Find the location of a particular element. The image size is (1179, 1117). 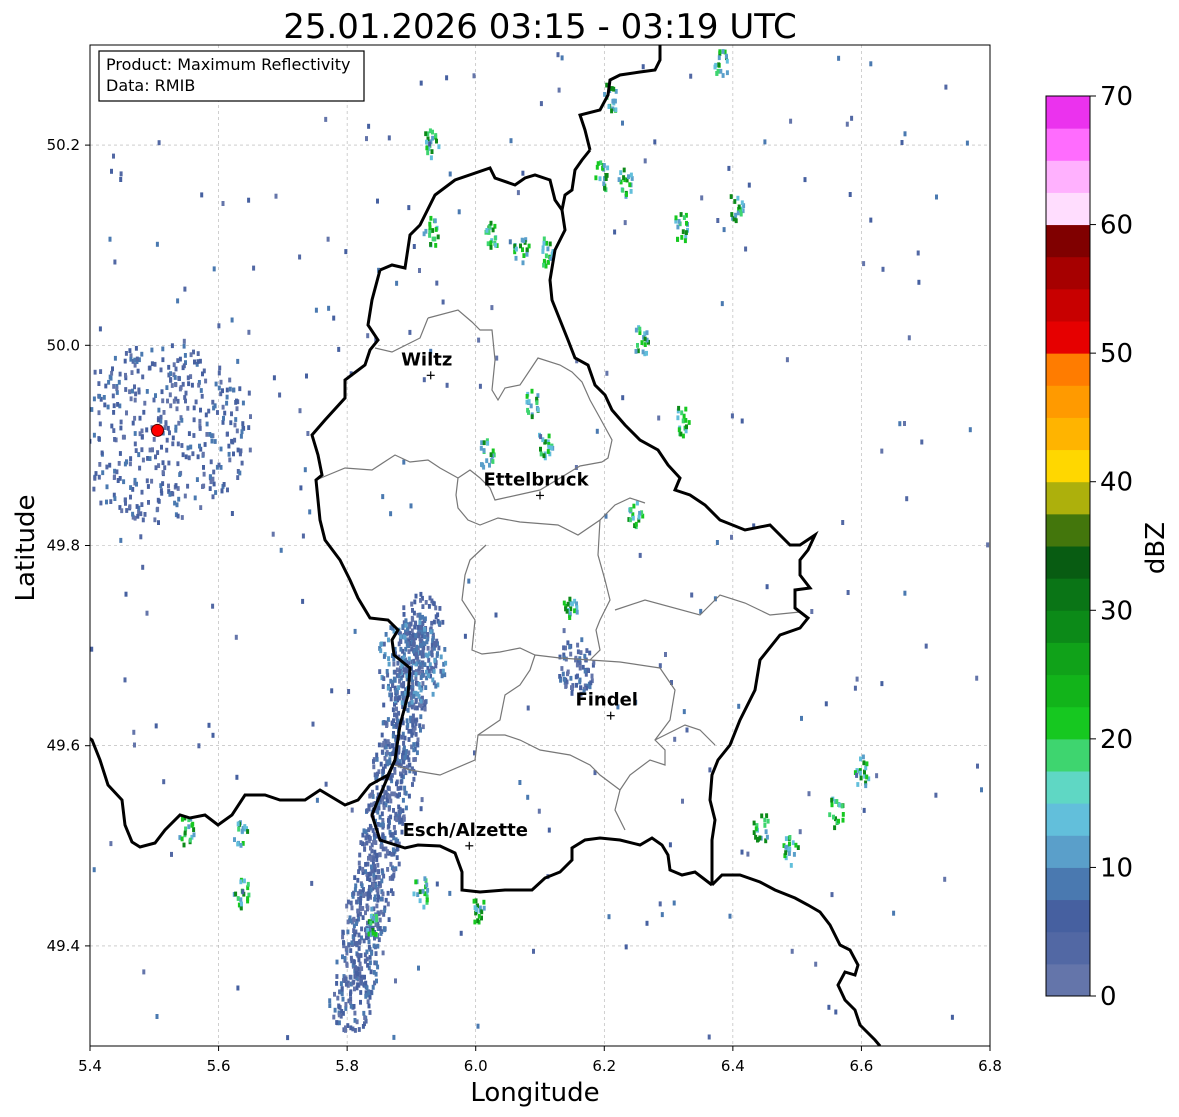

y-tick-label: 50.0 is located at coordinates (63, 345).